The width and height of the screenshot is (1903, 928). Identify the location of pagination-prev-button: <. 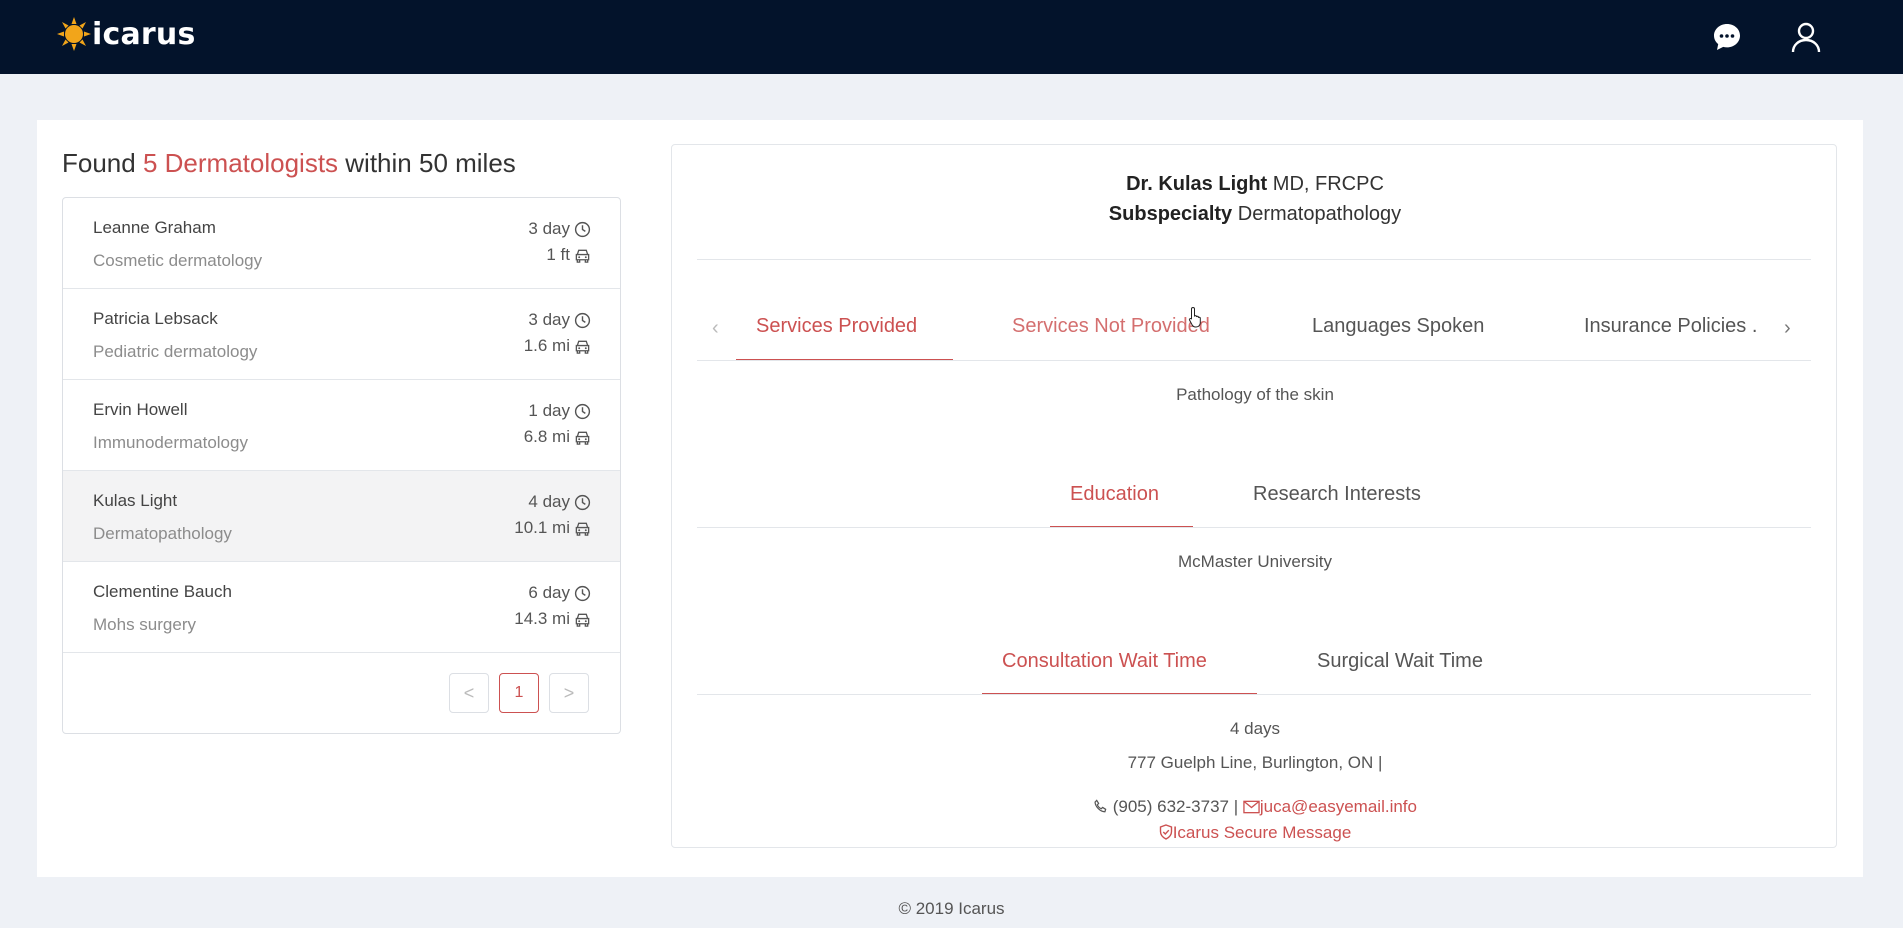
(469, 693).